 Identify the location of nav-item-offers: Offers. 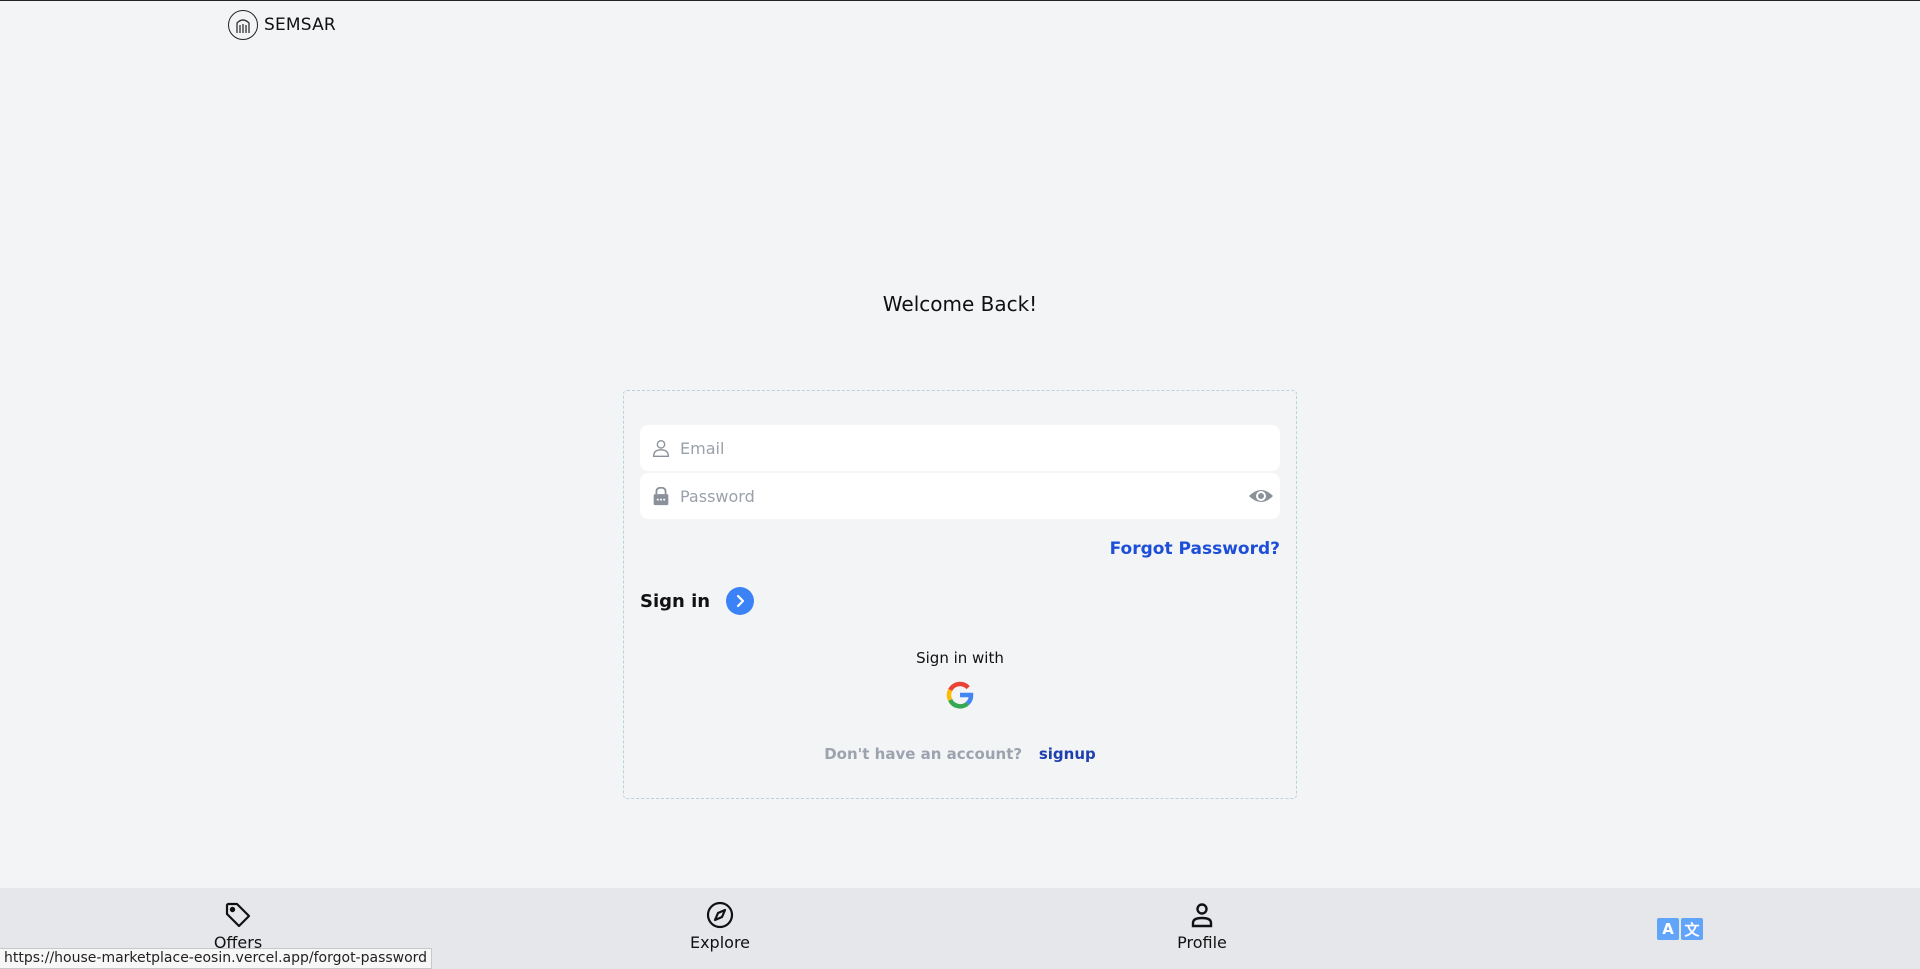
(238, 926).